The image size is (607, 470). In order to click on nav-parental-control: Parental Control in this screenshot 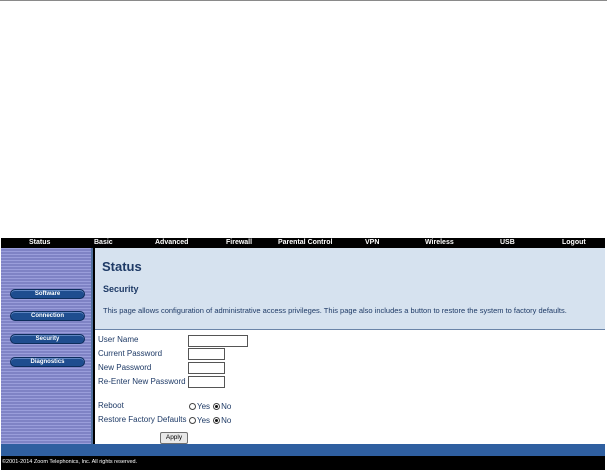, I will do `click(305, 243)`.